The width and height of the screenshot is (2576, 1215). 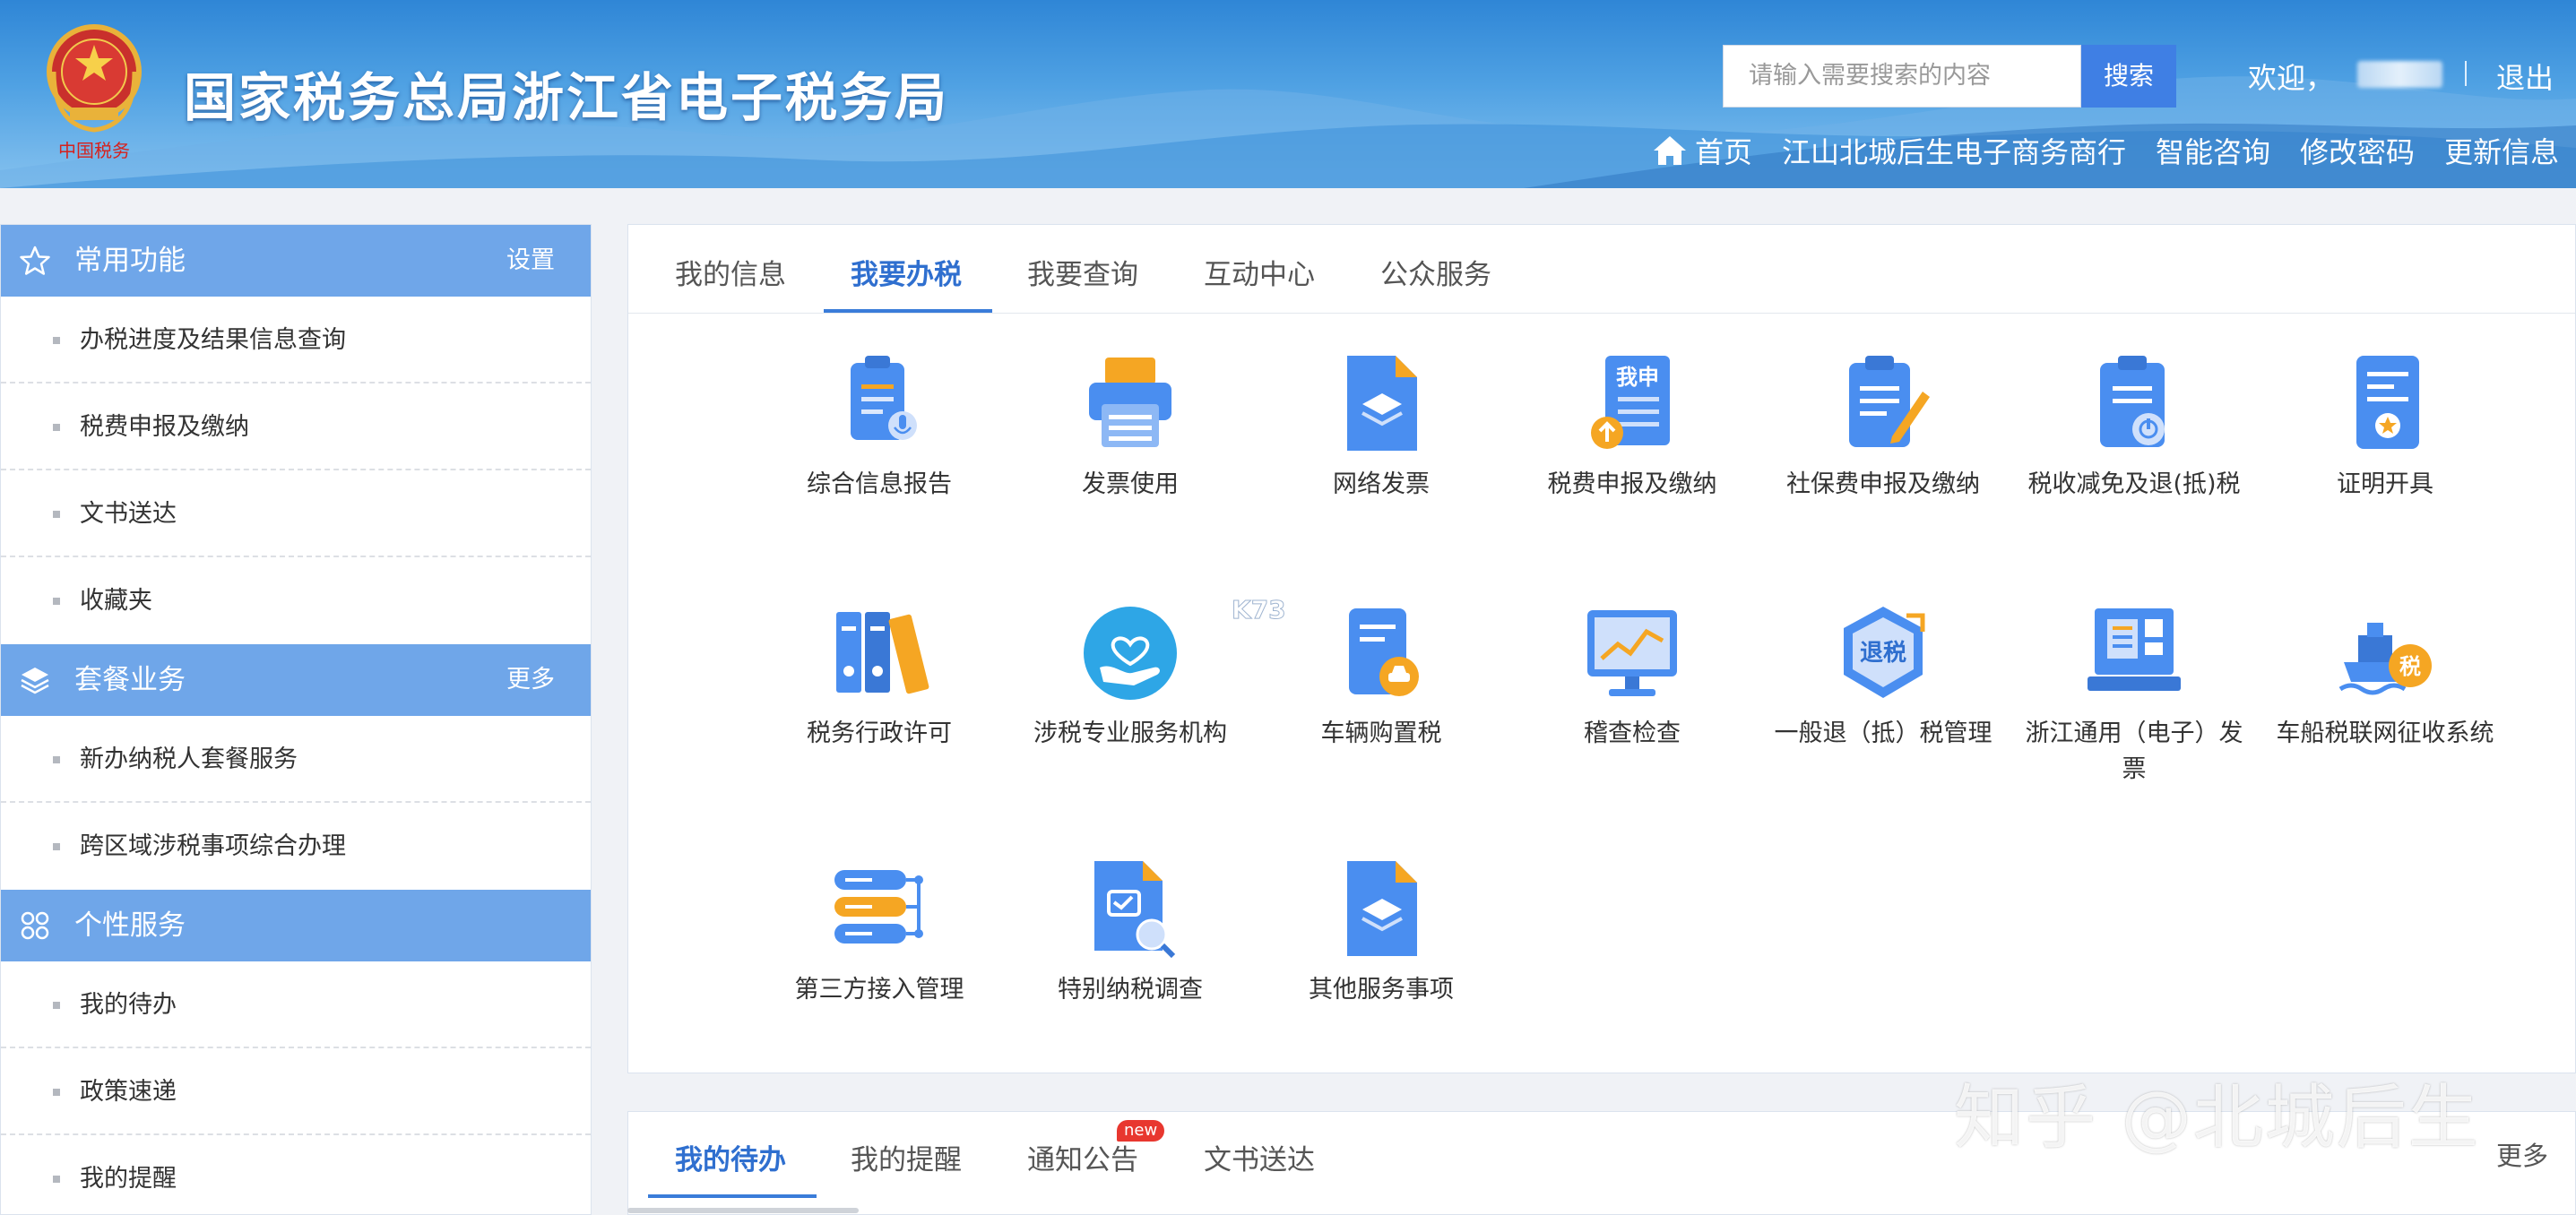 I want to click on tab-my-info: 我的信息, so click(x=730, y=272).